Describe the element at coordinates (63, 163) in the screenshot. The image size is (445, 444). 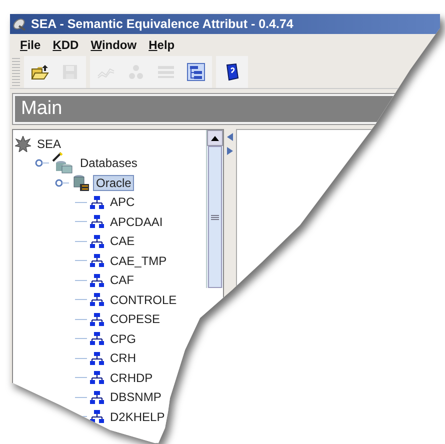
I see `database-stack-icon` at that location.